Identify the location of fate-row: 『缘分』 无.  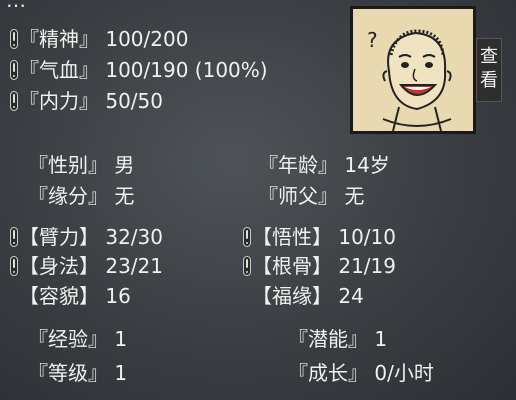
(81, 196).